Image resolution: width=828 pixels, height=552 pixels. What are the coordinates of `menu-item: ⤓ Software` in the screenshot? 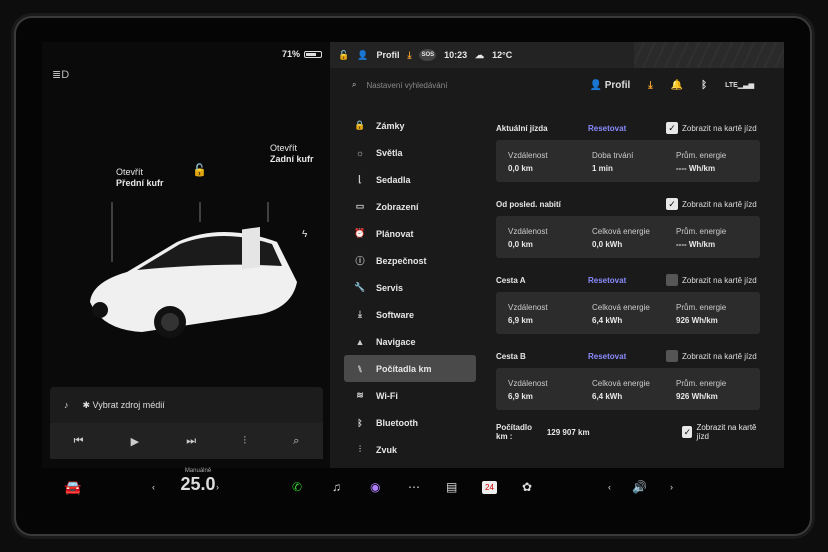 It's located at (410, 314).